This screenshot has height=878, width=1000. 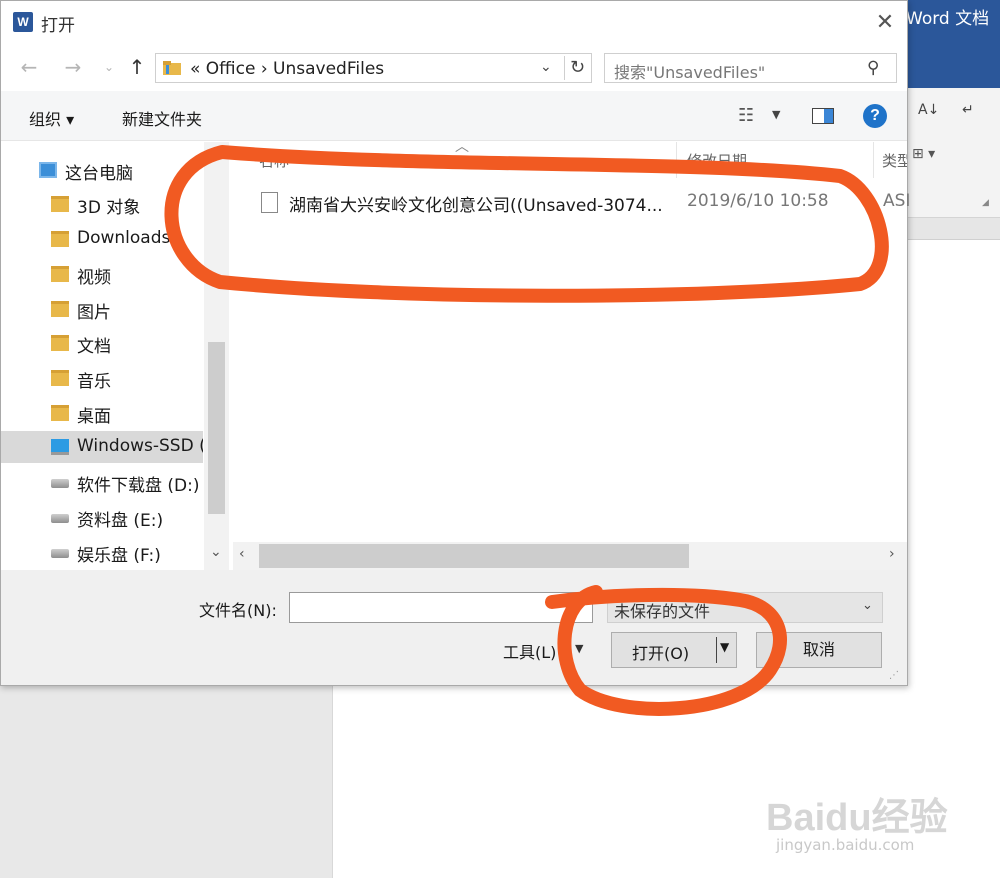 I want to click on sidebar-item-videos: 视频, so click(x=102, y=274).